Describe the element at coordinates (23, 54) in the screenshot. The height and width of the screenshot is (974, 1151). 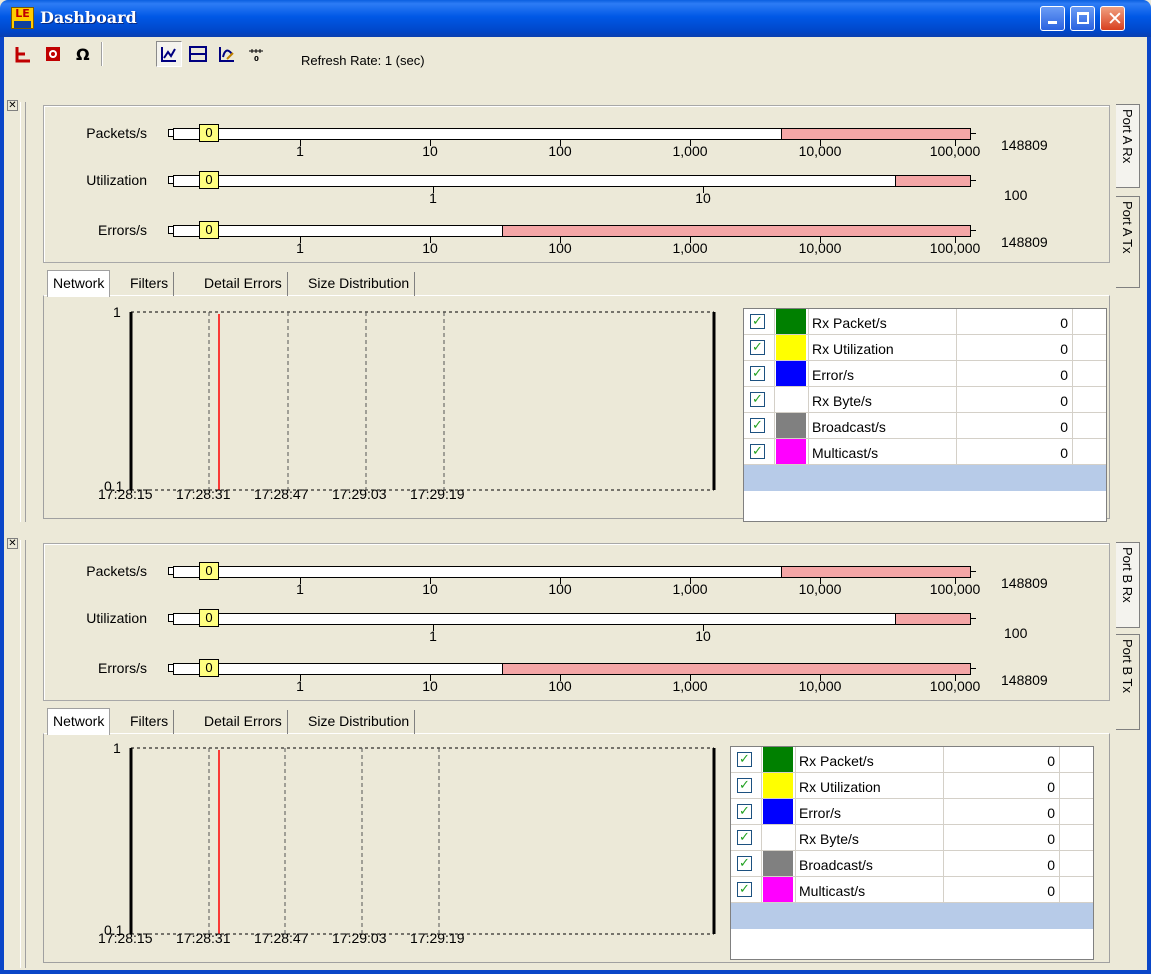
I see `port-layout-button` at that location.